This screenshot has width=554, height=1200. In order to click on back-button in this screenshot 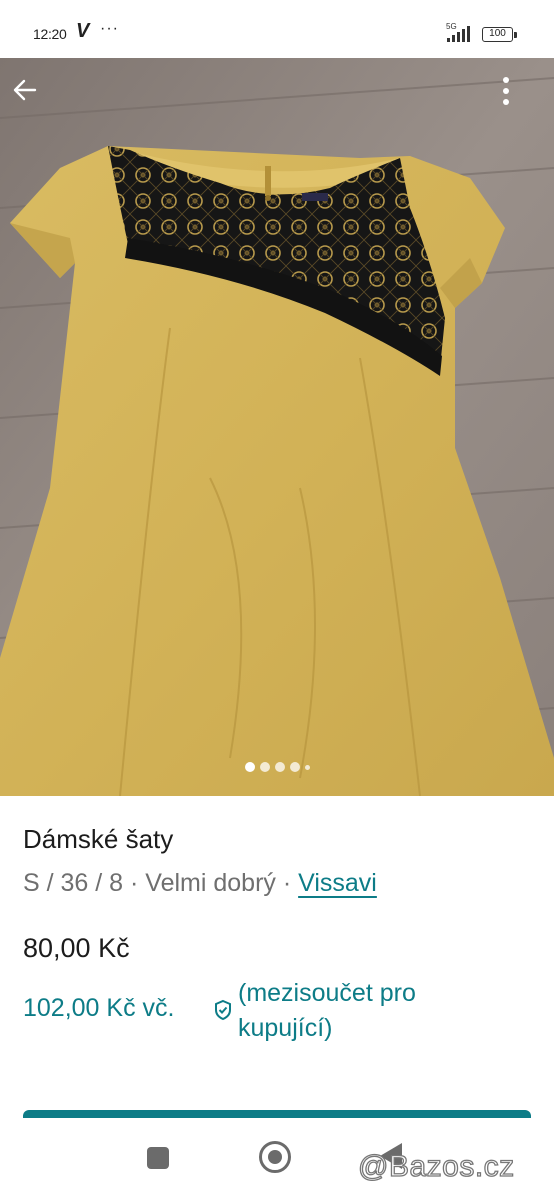, I will do `click(31, 96)`.